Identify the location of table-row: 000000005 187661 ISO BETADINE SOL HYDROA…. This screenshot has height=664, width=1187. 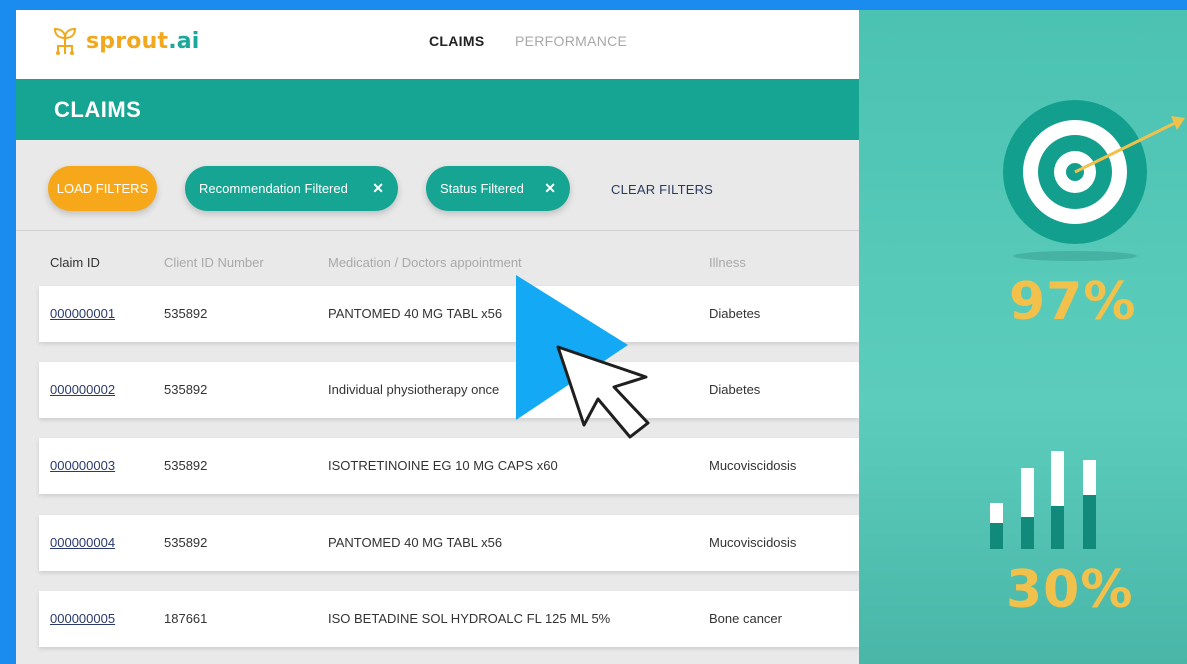
(449, 619).